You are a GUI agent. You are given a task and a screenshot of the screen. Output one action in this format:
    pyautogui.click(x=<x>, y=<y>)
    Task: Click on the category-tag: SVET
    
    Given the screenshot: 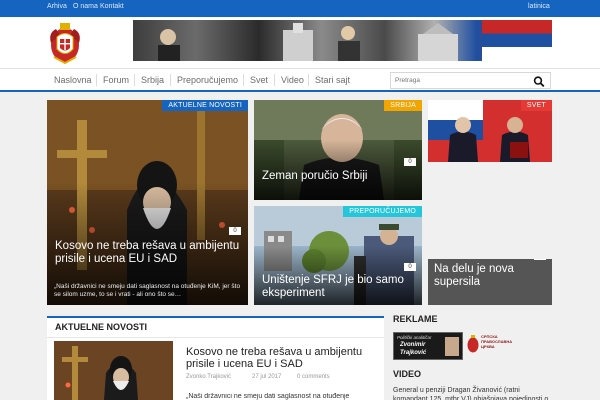 What is the action you would take?
    pyautogui.click(x=536, y=105)
    